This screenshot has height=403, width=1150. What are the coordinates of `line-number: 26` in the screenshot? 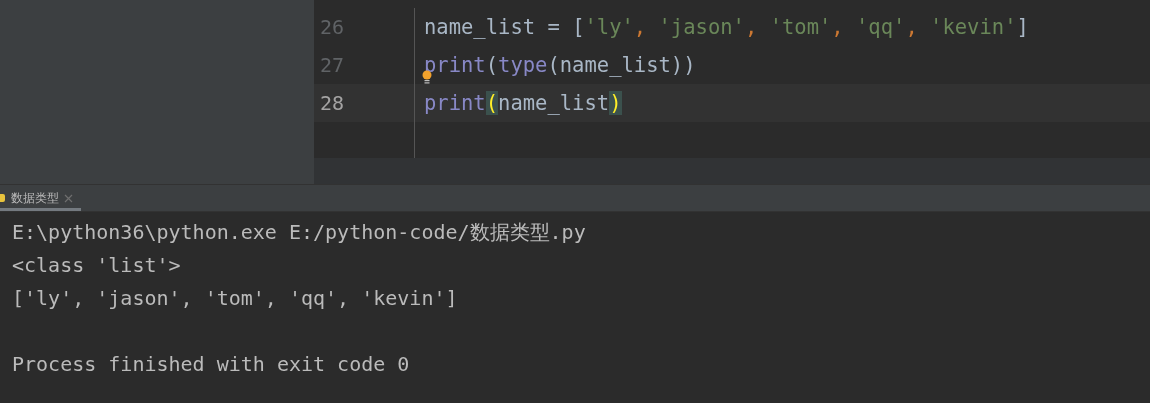 It's located at (332, 27).